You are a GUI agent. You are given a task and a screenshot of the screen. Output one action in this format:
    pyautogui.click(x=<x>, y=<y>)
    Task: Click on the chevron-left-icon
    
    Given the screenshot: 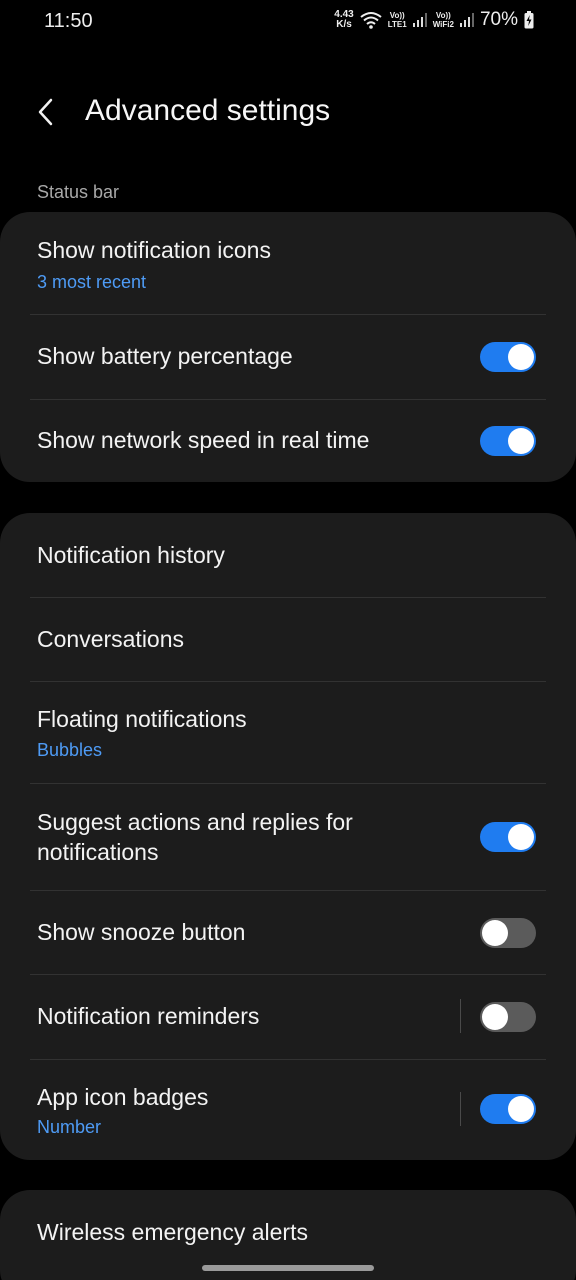 What is the action you would take?
    pyautogui.click(x=45, y=112)
    